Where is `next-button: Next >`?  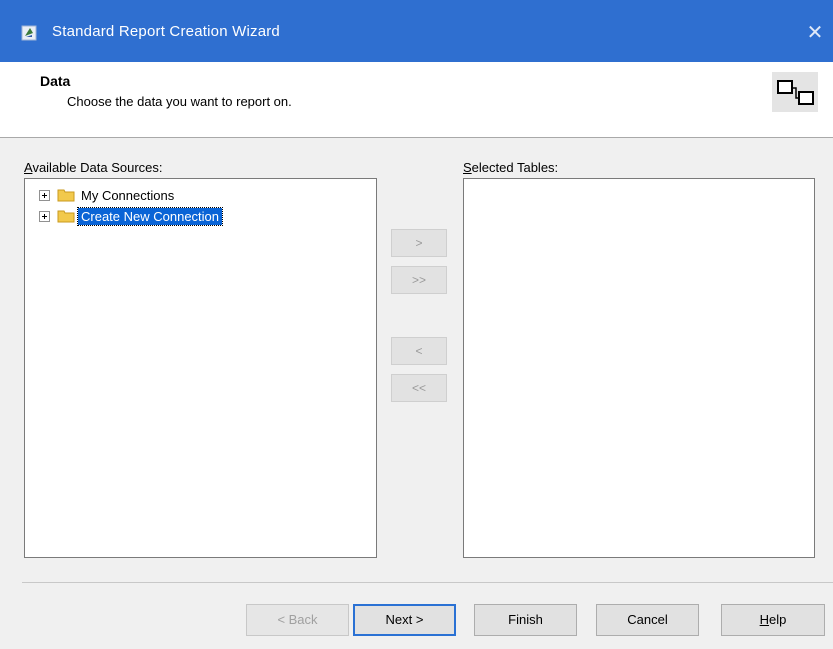
next-button: Next > is located at coordinates (404, 620).